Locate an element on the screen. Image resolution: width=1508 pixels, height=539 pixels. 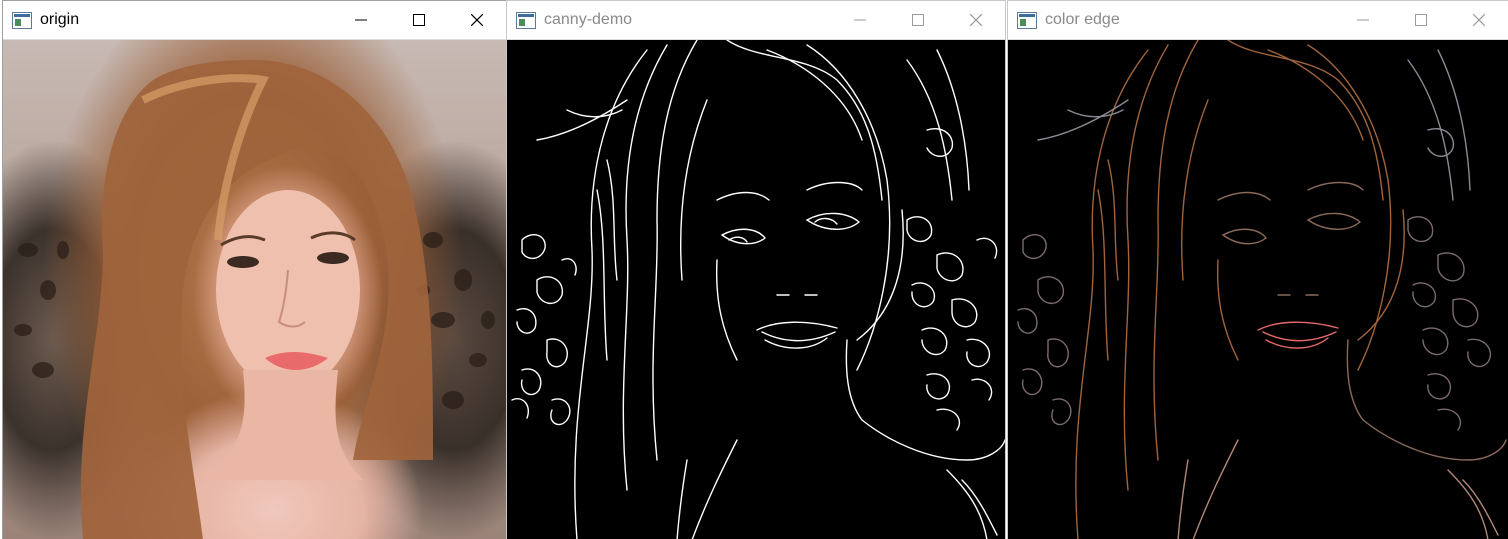
window-title: origin is located at coordinates (60, 19).